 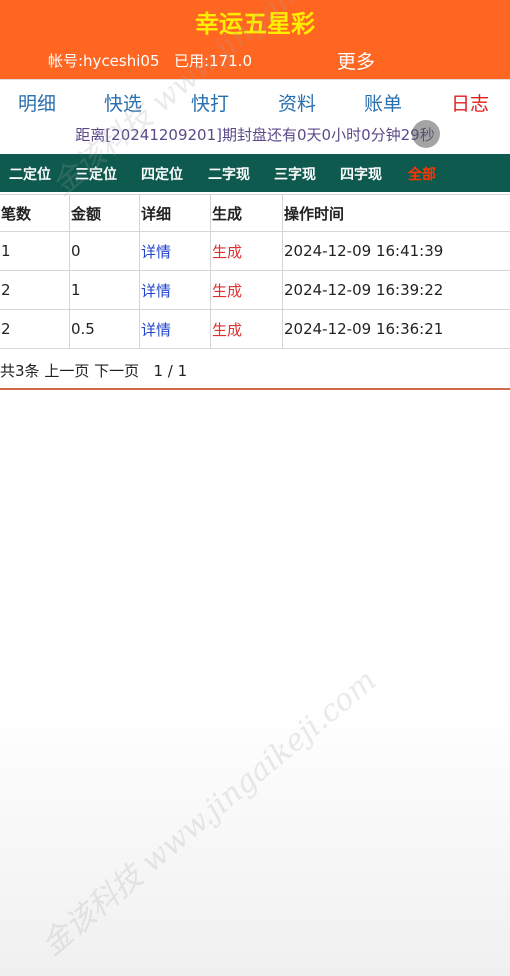 What do you see at coordinates (35, 213) in the screenshot?
I see `column-header-count: 笔数` at bounding box center [35, 213].